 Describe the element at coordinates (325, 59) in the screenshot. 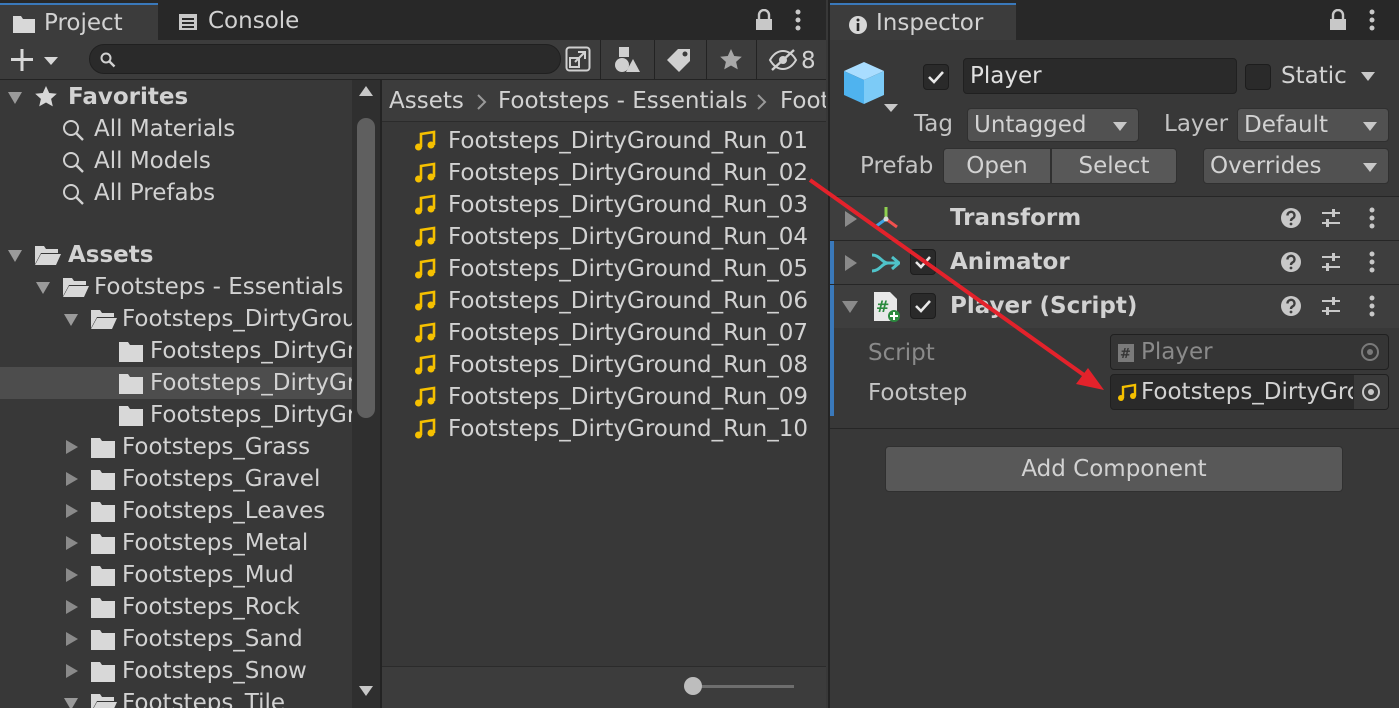

I see `search-input` at that location.